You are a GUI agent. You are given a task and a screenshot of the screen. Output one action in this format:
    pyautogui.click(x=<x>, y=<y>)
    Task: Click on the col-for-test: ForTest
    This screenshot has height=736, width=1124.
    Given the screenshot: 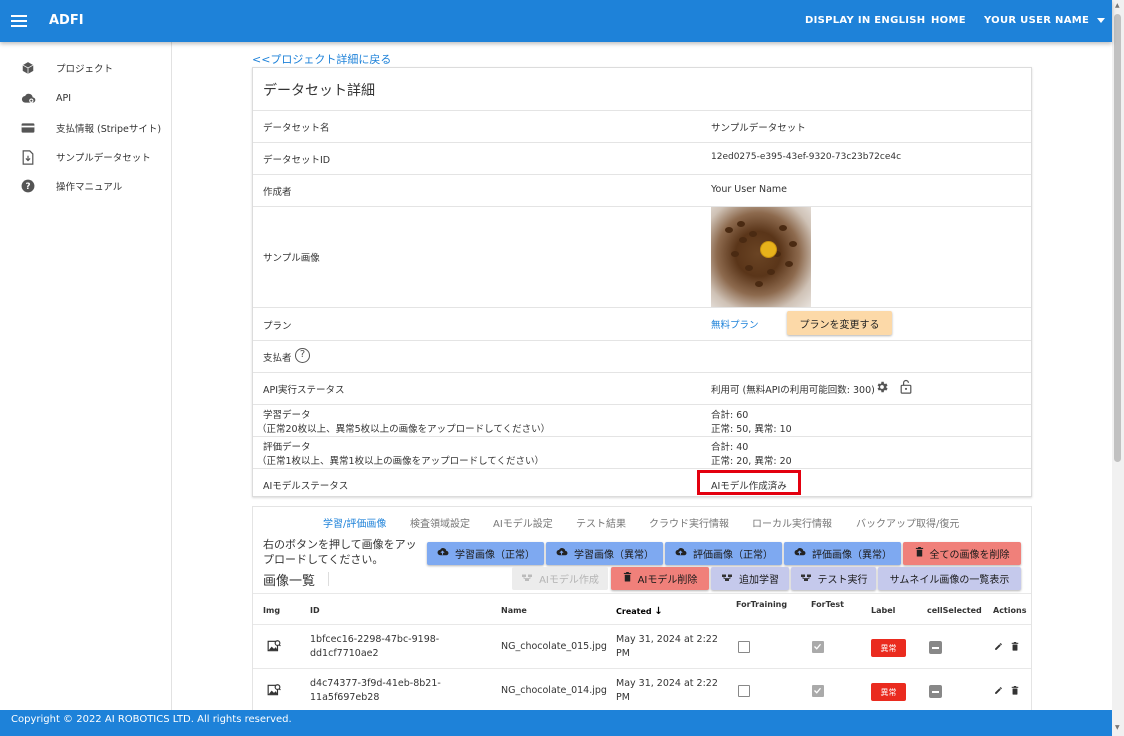 What is the action you would take?
    pyautogui.click(x=827, y=604)
    